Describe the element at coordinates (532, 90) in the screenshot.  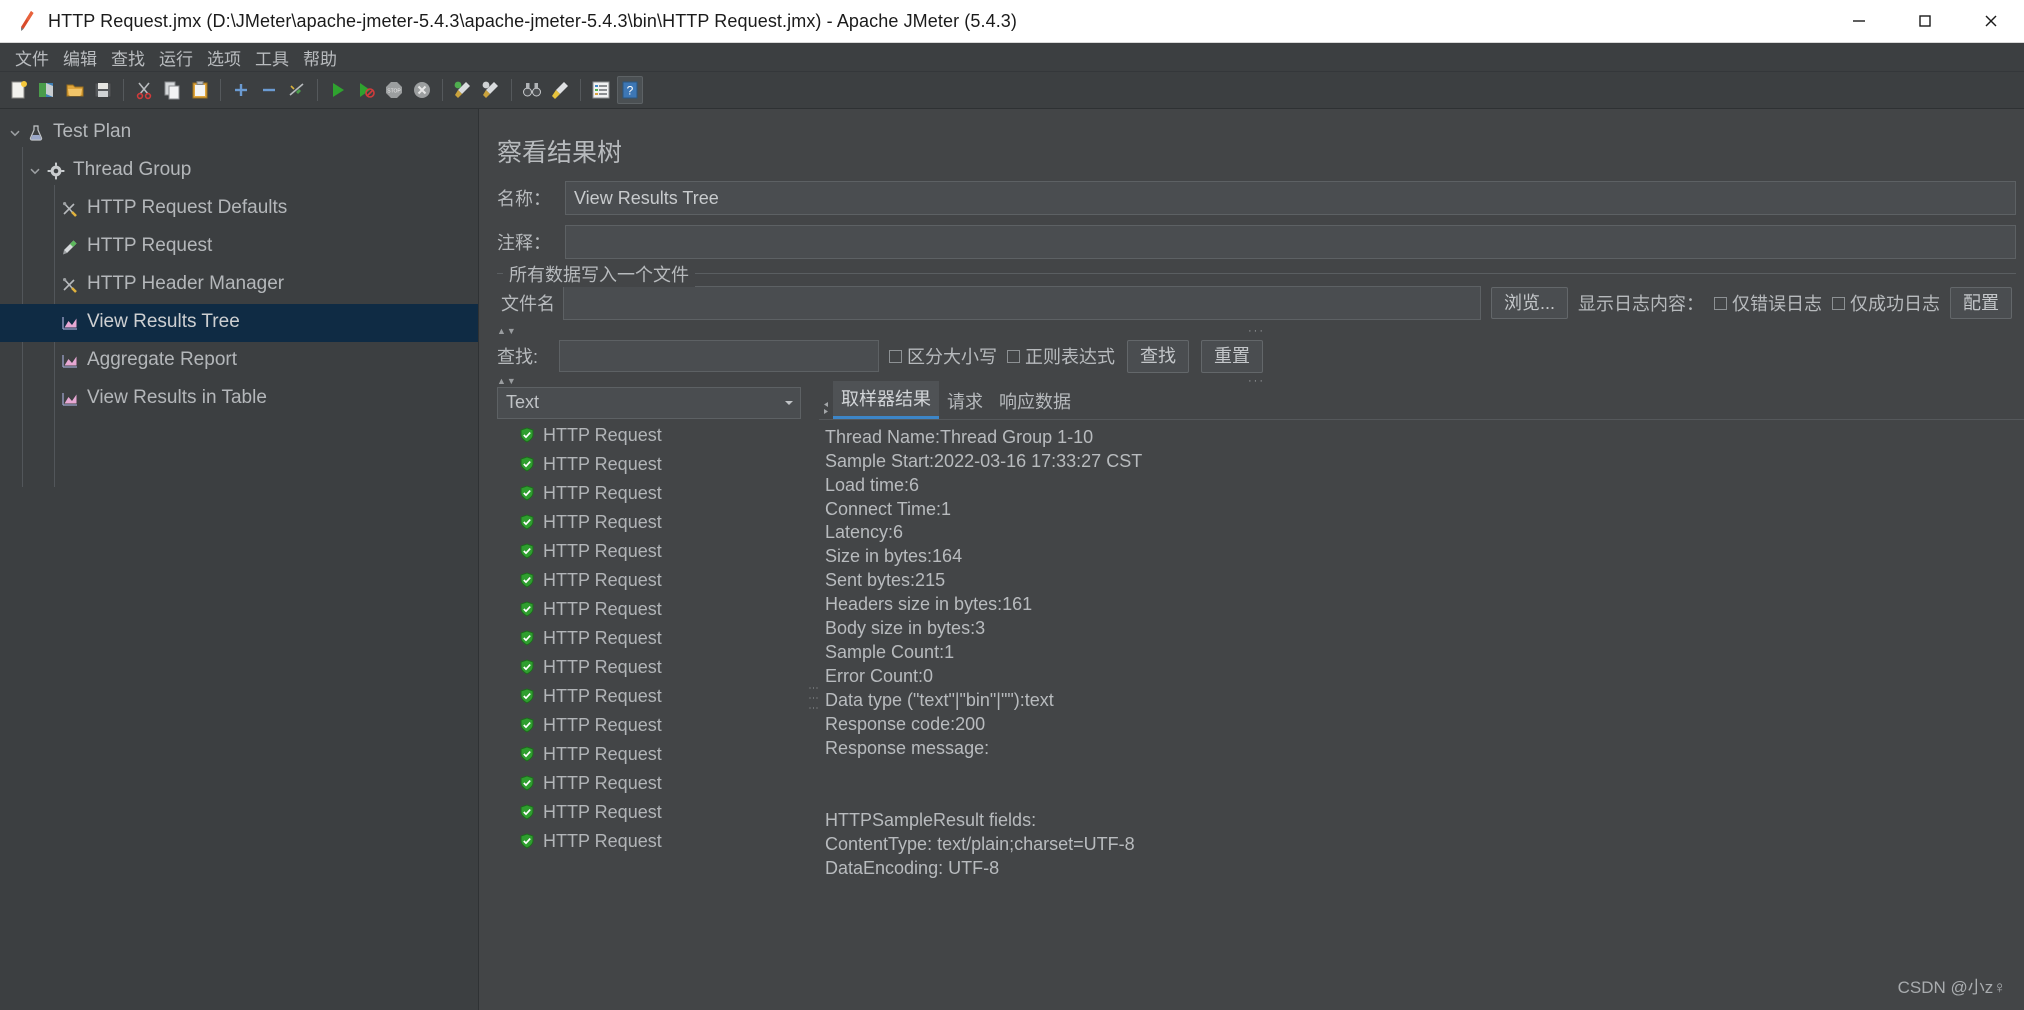
I see `search-binoculars-icon` at that location.